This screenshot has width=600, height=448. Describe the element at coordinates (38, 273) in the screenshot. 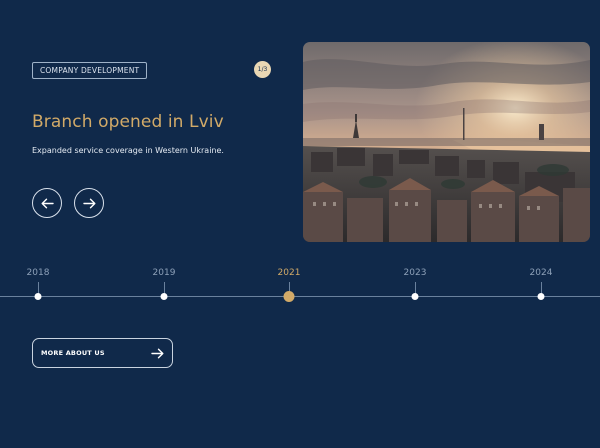

I see `timeline-year-2018: 2018` at that location.